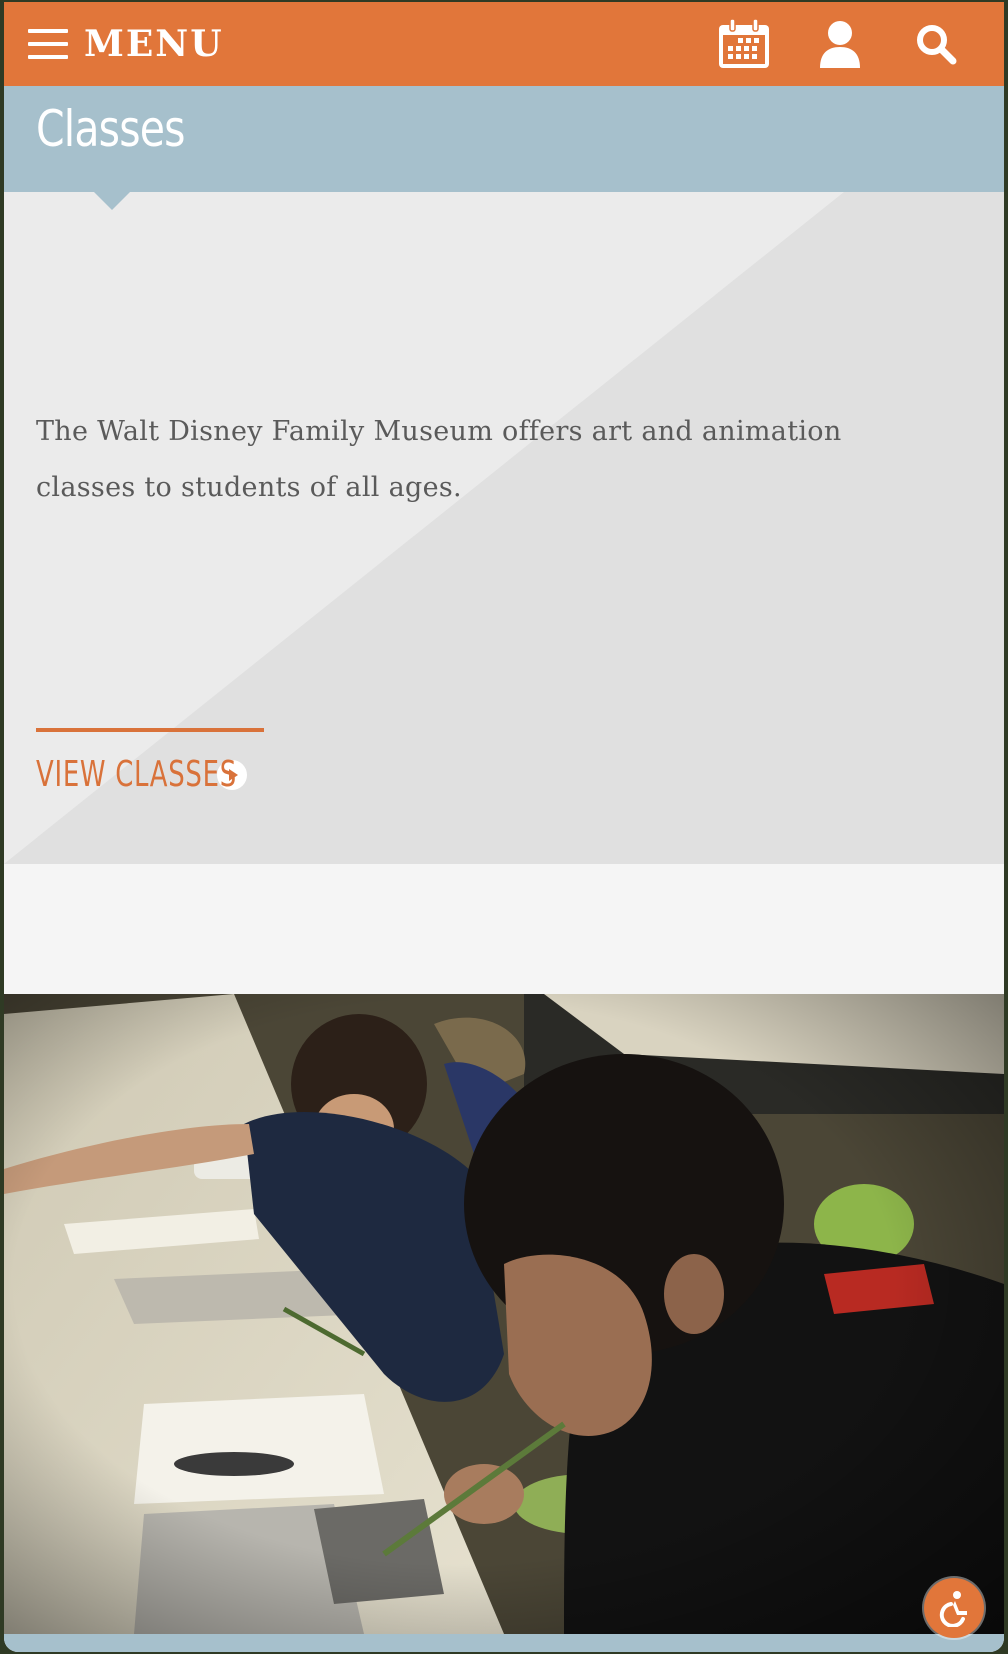 Image resolution: width=1008 pixels, height=1654 pixels. What do you see at coordinates (504, 929) in the screenshot?
I see `section-spacer` at bounding box center [504, 929].